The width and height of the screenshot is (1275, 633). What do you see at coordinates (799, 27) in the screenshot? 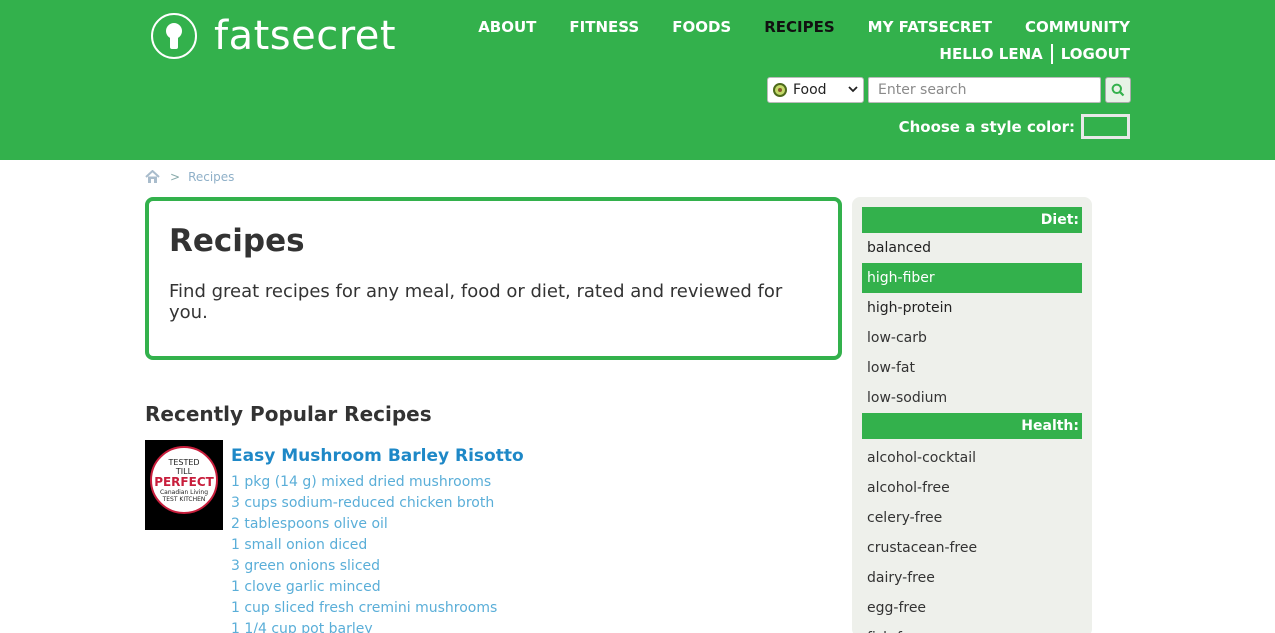
I see `nav-recipes: RECIPES` at bounding box center [799, 27].